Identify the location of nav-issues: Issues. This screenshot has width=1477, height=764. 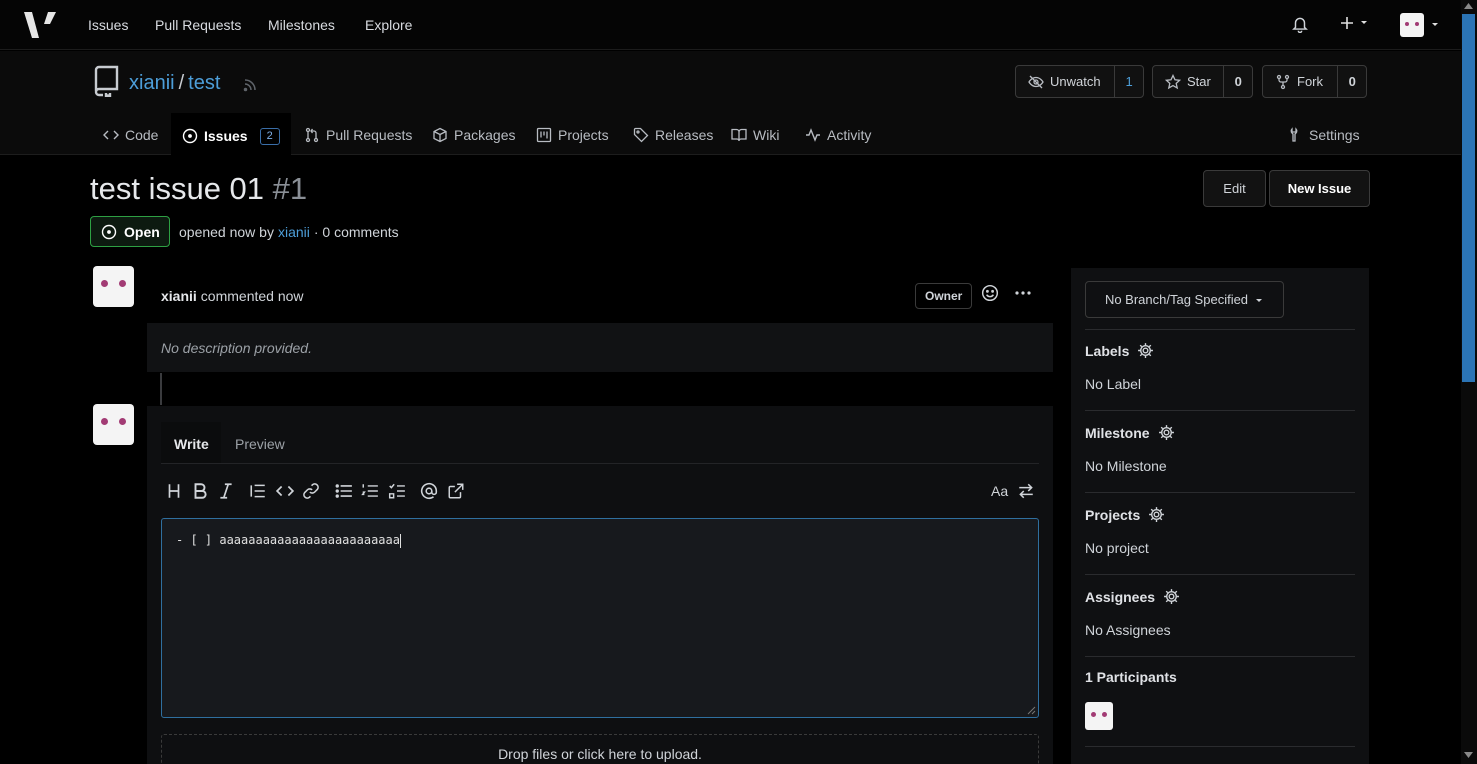
(108, 25).